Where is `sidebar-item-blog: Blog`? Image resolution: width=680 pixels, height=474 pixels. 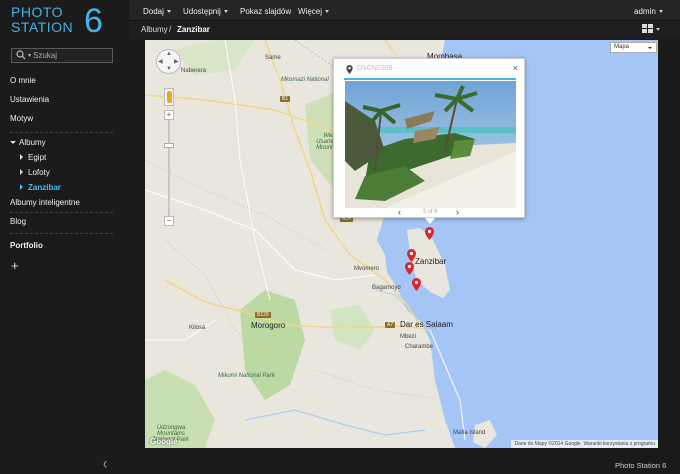 sidebar-item-blog: Blog is located at coordinates (18, 221).